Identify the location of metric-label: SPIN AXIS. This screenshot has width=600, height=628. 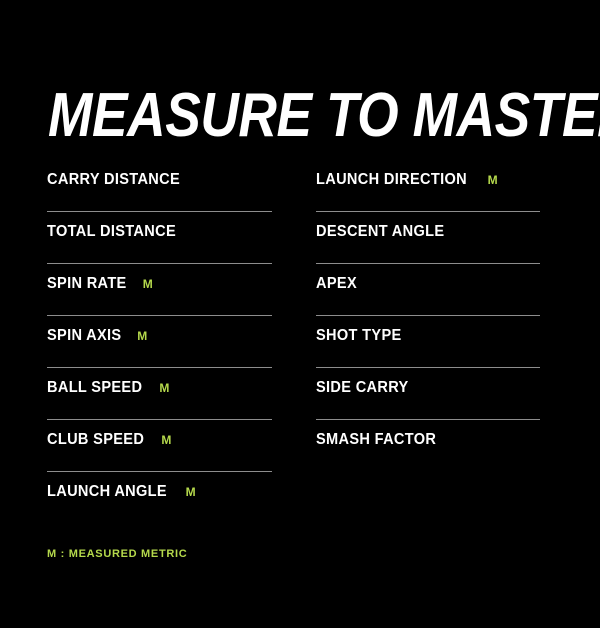
(84, 335).